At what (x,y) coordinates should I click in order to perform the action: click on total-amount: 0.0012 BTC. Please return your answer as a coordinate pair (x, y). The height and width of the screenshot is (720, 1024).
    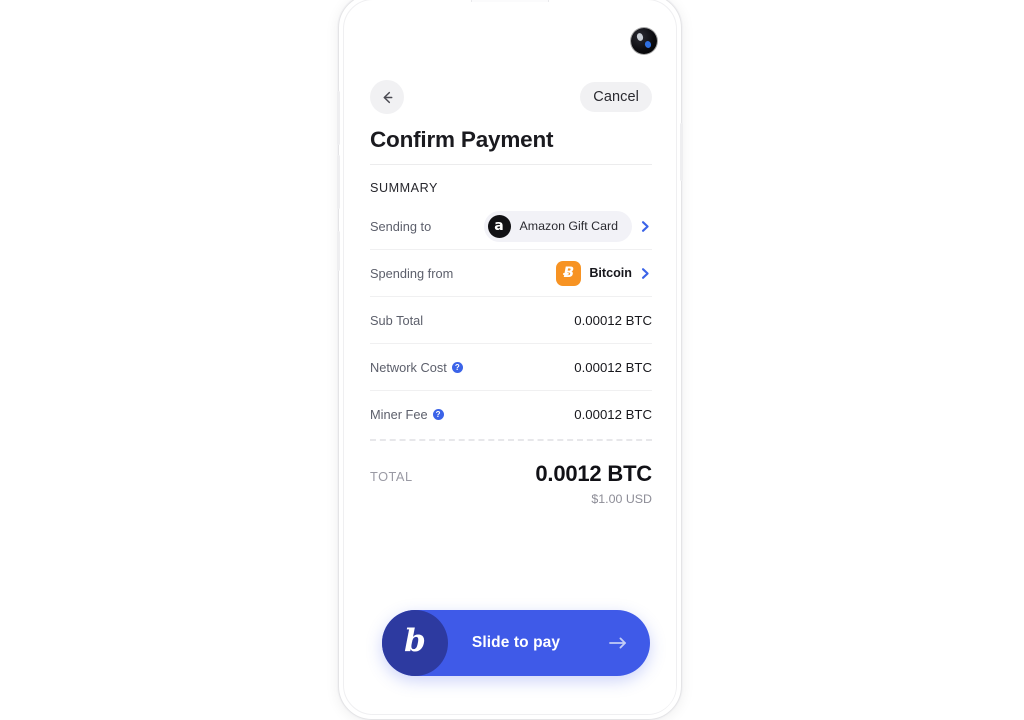
    Looking at the image, I should click on (593, 473).